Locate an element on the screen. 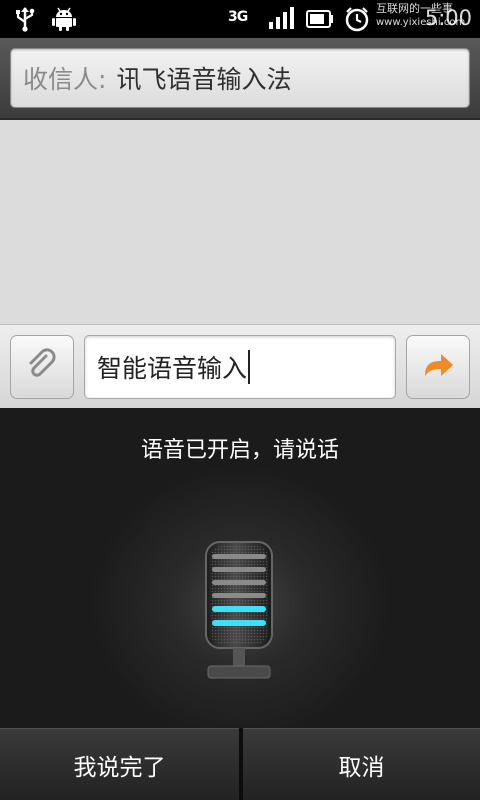 The height and width of the screenshot is (800, 480). alarm-icon is located at coordinates (357, 21).